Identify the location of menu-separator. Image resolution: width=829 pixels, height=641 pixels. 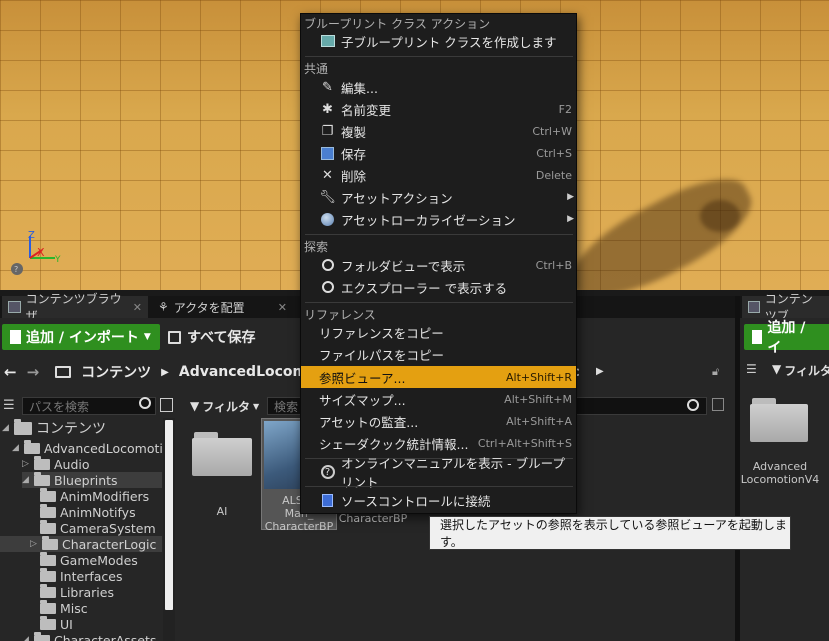
(439, 486).